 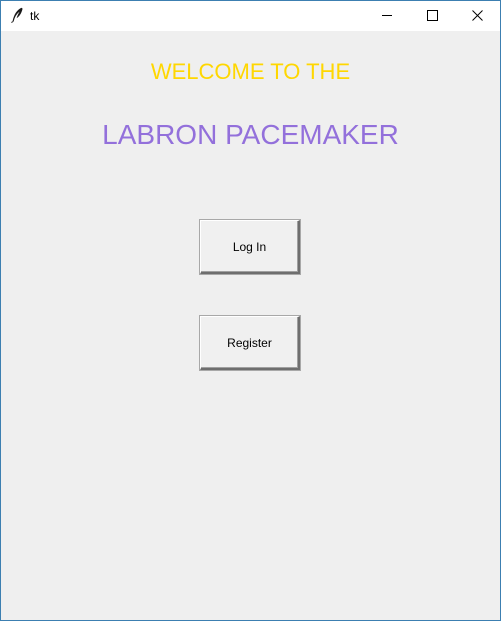 I want to click on app-name-label: LABRON PACEMAKER, so click(x=250, y=134).